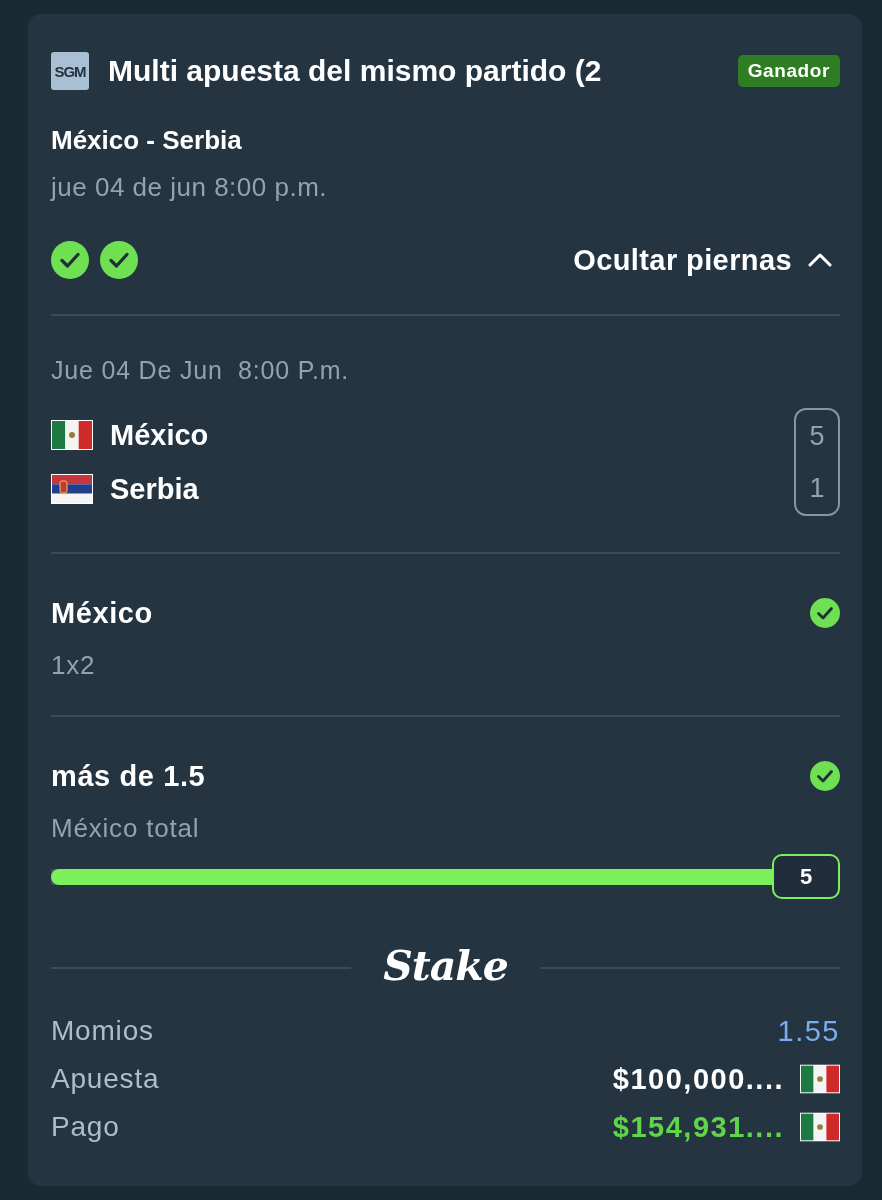 The width and height of the screenshot is (882, 1200). I want to click on hide-legs-button: Ocultar piernas, so click(706, 260).